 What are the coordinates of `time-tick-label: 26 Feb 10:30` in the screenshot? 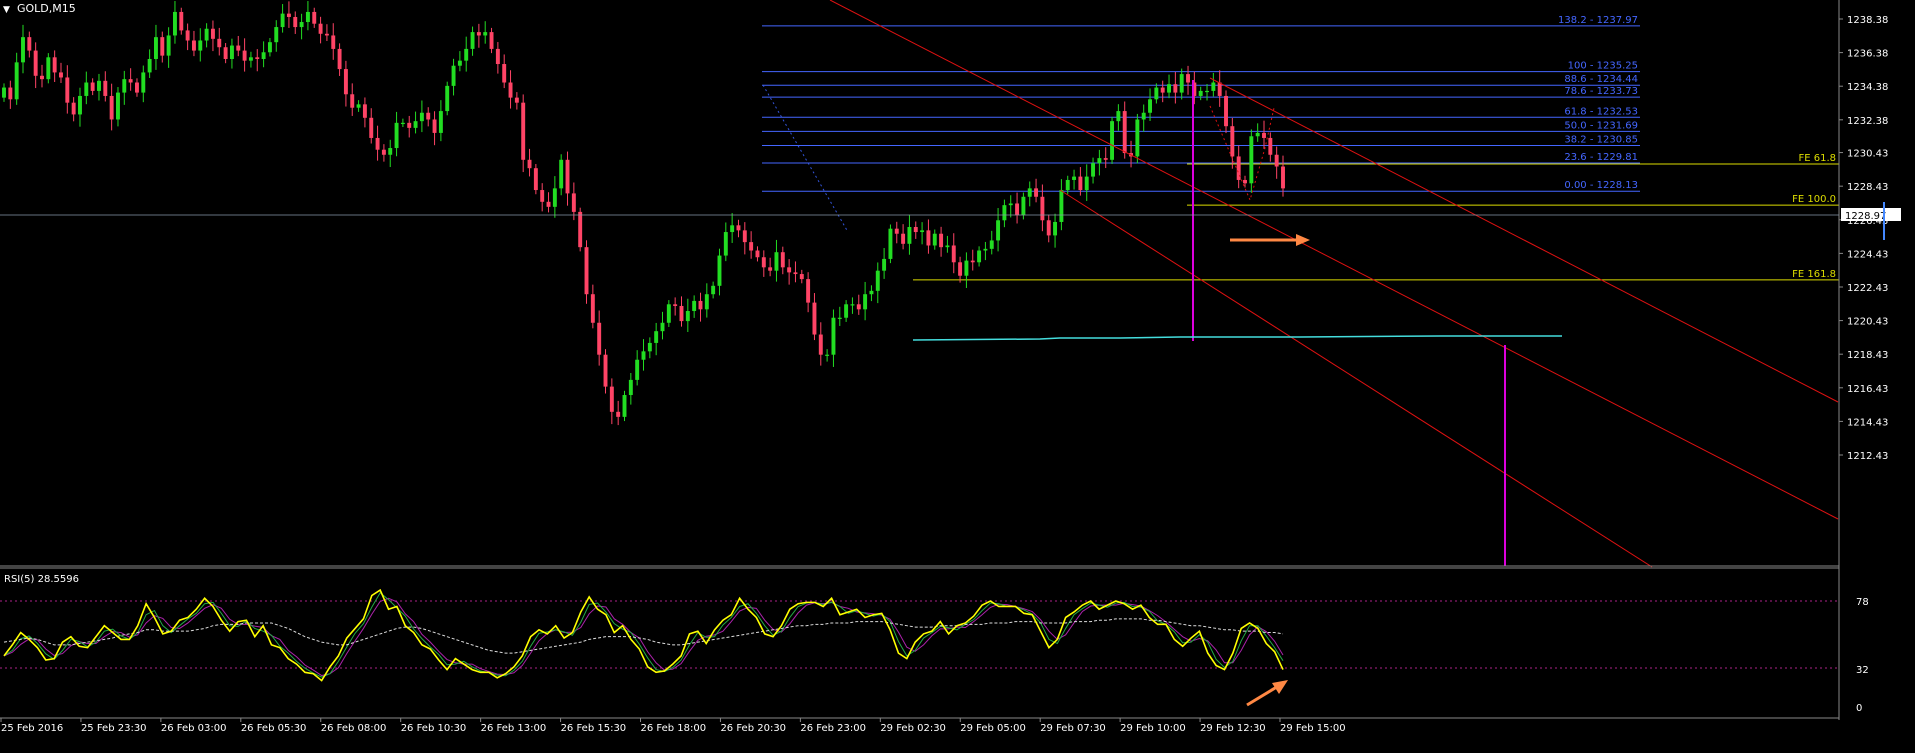 It's located at (434, 728).